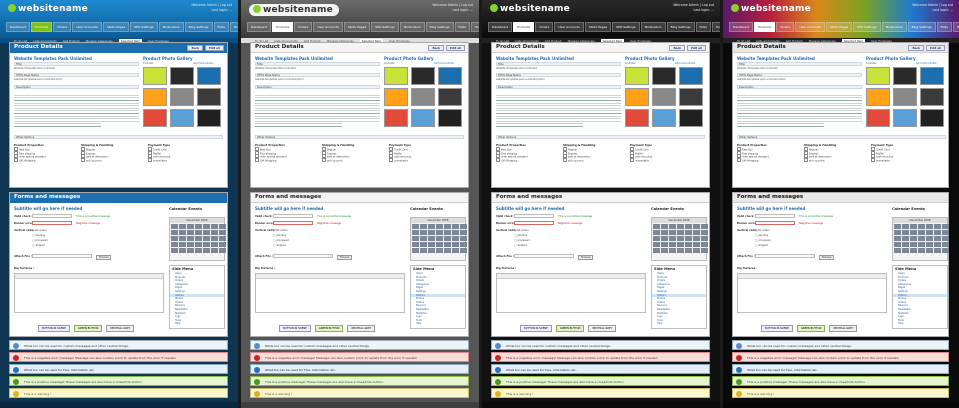 Image resolution: width=959 pixels, height=408 pixels. I want to click on text-input-error, so click(293, 223).